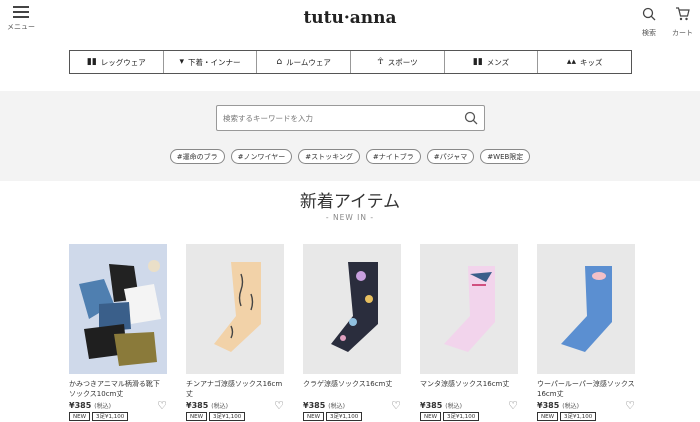 This screenshot has height=422, width=700. What do you see at coordinates (402, 62) in the screenshot?
I see `nav-item-label: スポーツ` at bounding box center [402, 62].